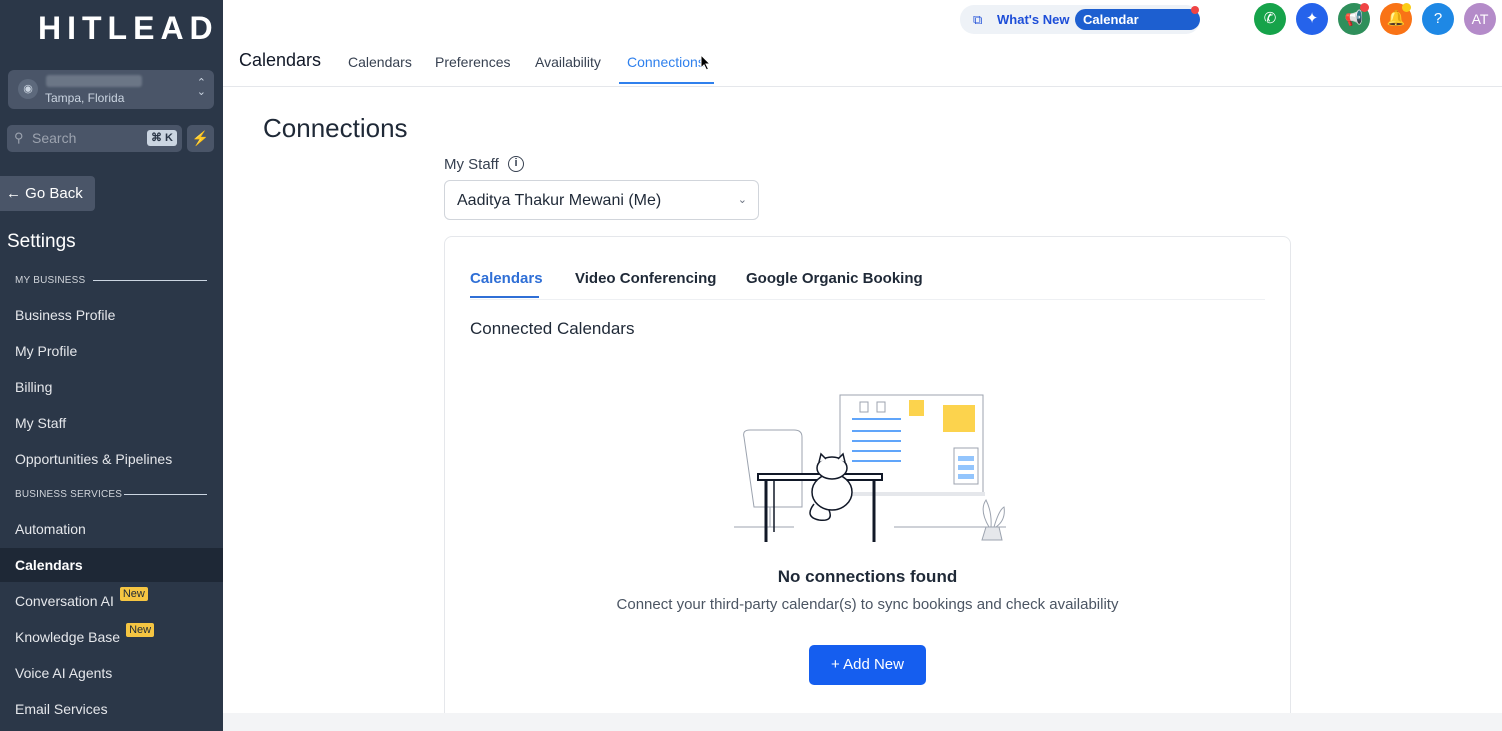 This screenshot has height=731, width=1502. I want to click on location-city: Tampa, Florida, so click(85, 98).